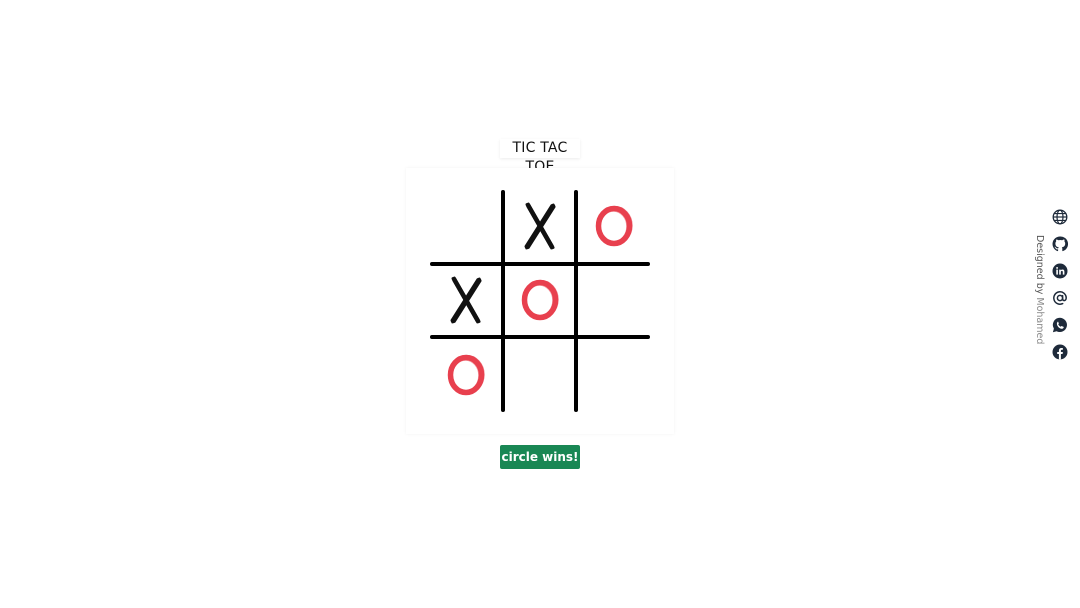  What do you see at coordinates (1039, 265) in the screenshot?
I see `designed-by-label: Designed by` at bounding box center [1039, 265].